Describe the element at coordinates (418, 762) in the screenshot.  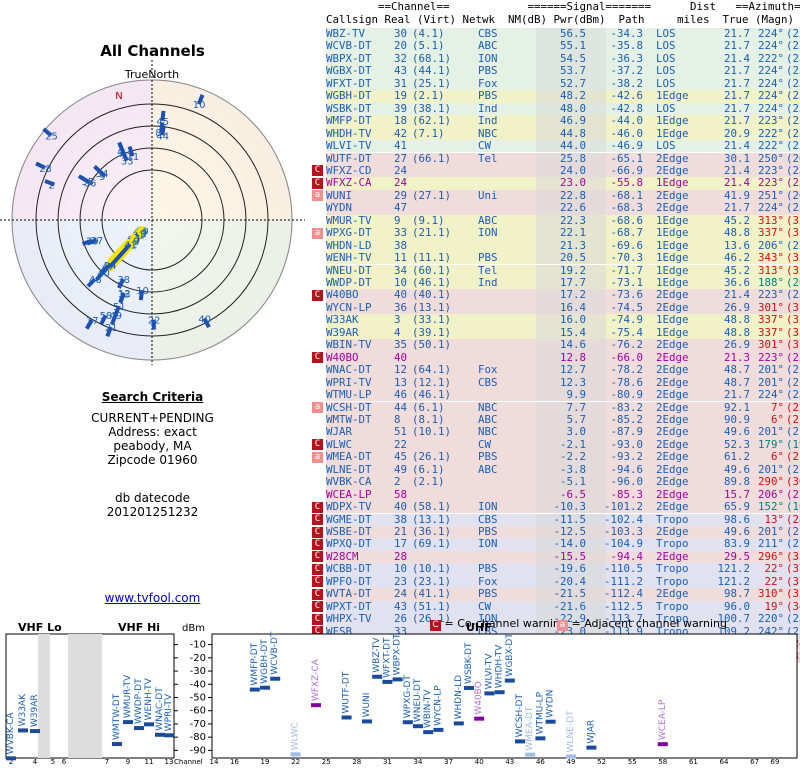
I see `x-tick-label: 34` at that location.